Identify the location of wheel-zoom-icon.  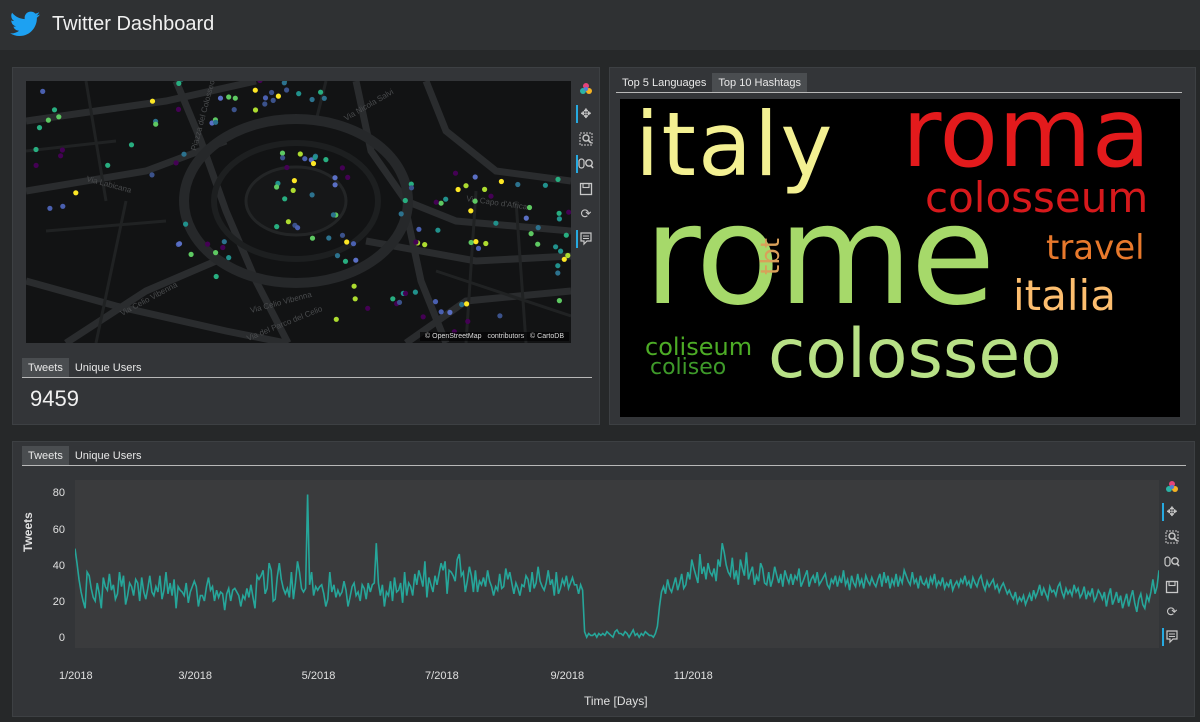
(585, 164).